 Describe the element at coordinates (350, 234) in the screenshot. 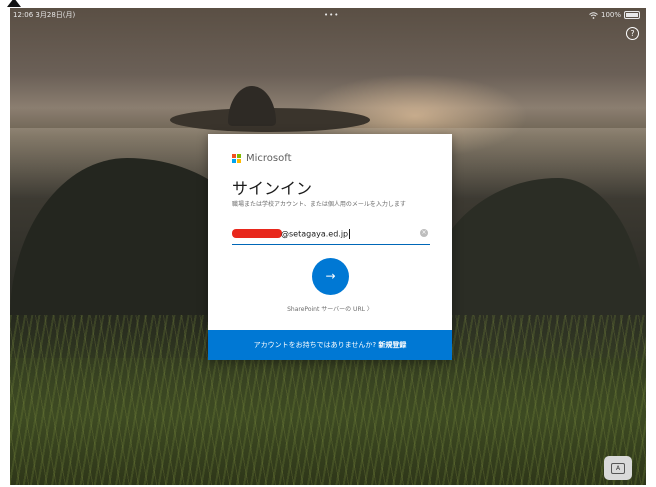

I see `text-caret` at that location.